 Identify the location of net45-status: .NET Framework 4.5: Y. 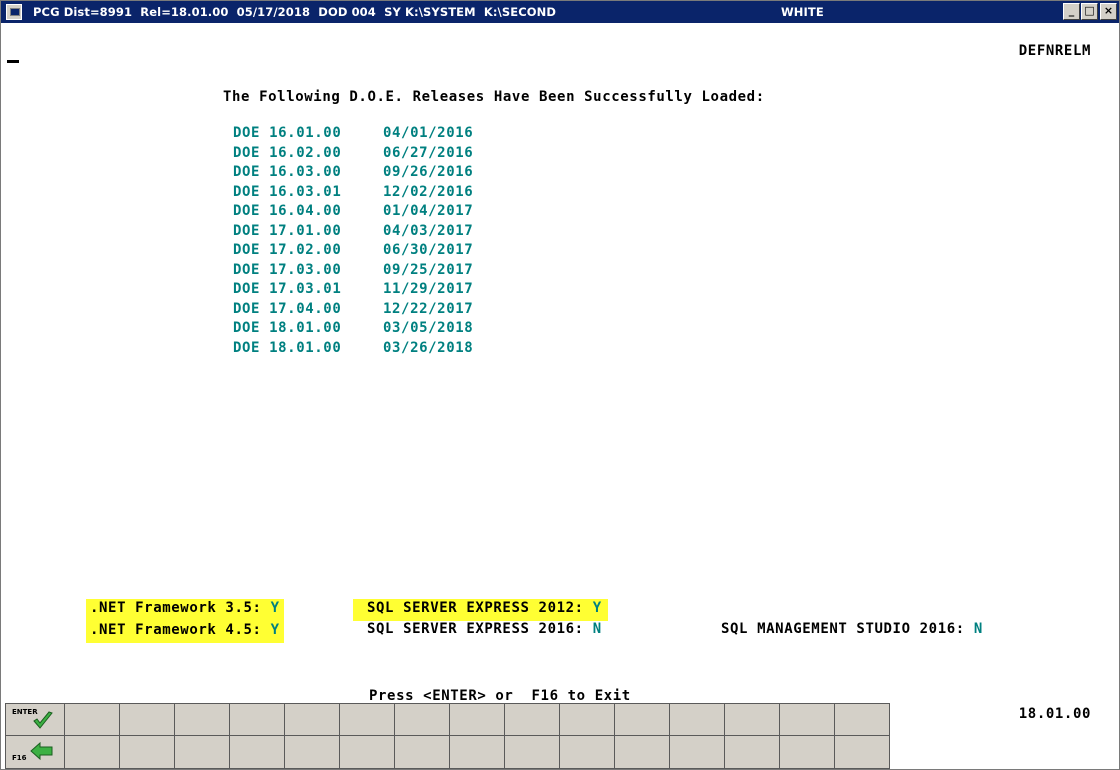
(185, 632).